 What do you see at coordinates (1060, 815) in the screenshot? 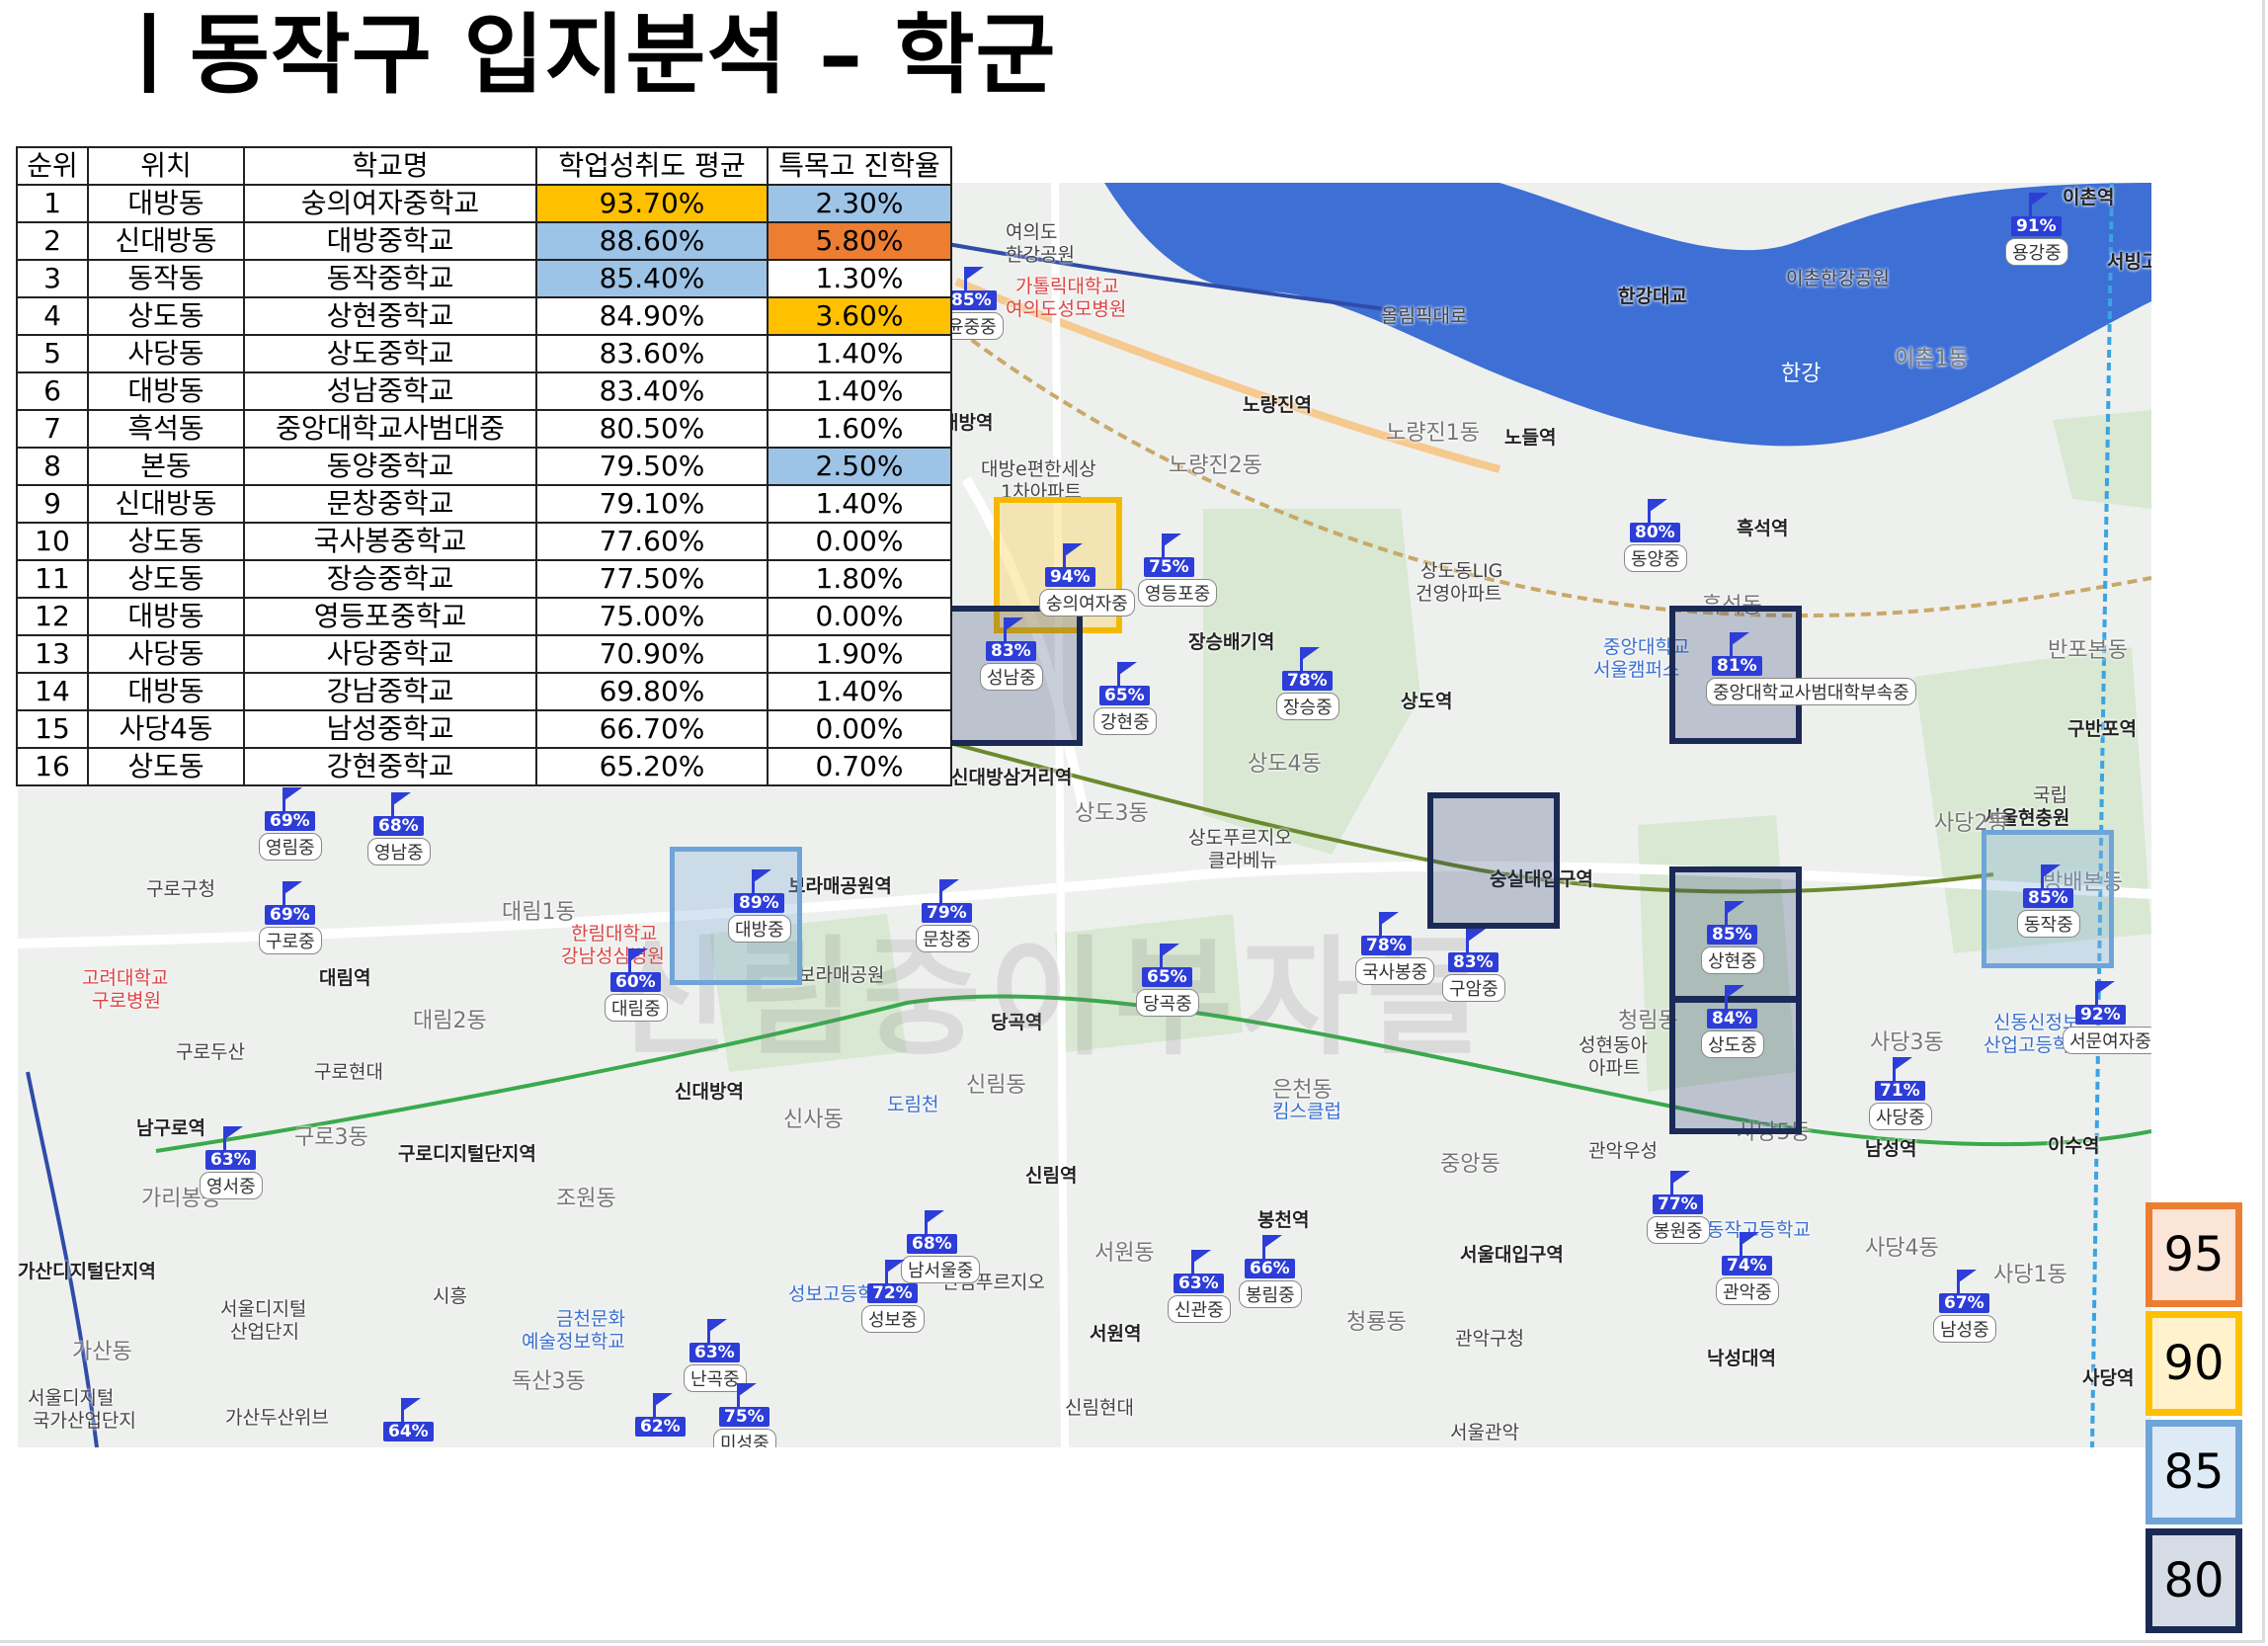
I see `road` at bounding box center [1060, 815].